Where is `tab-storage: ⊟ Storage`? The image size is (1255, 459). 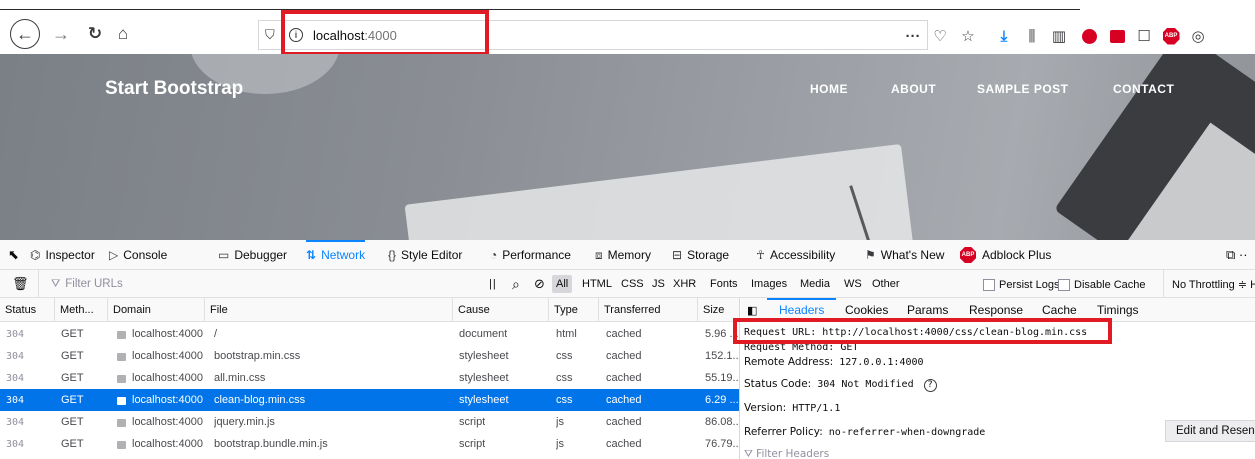 tab-storage: ⊟ Storage is located at coordinates (700, 255).